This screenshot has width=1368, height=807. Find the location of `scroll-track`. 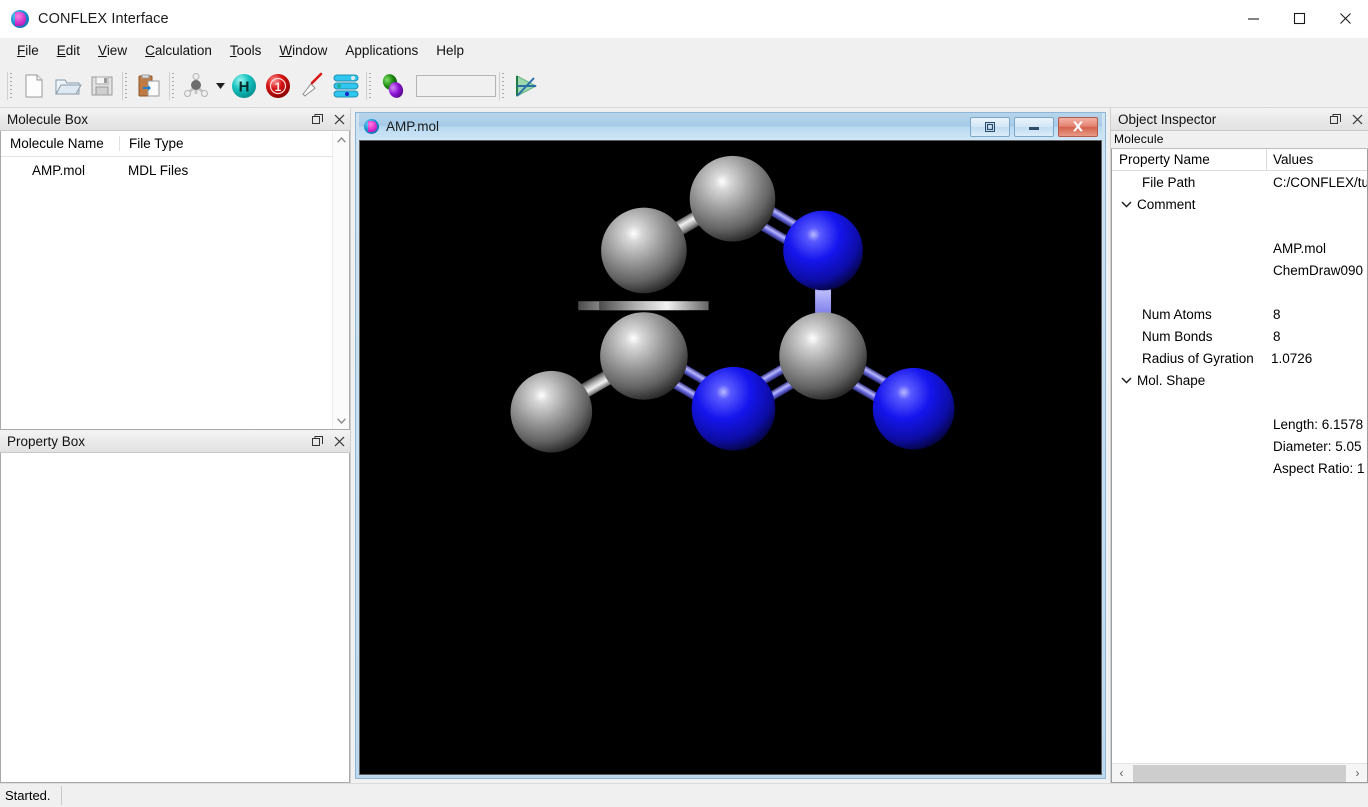

scroll-track is located at coordinates (340, 280).